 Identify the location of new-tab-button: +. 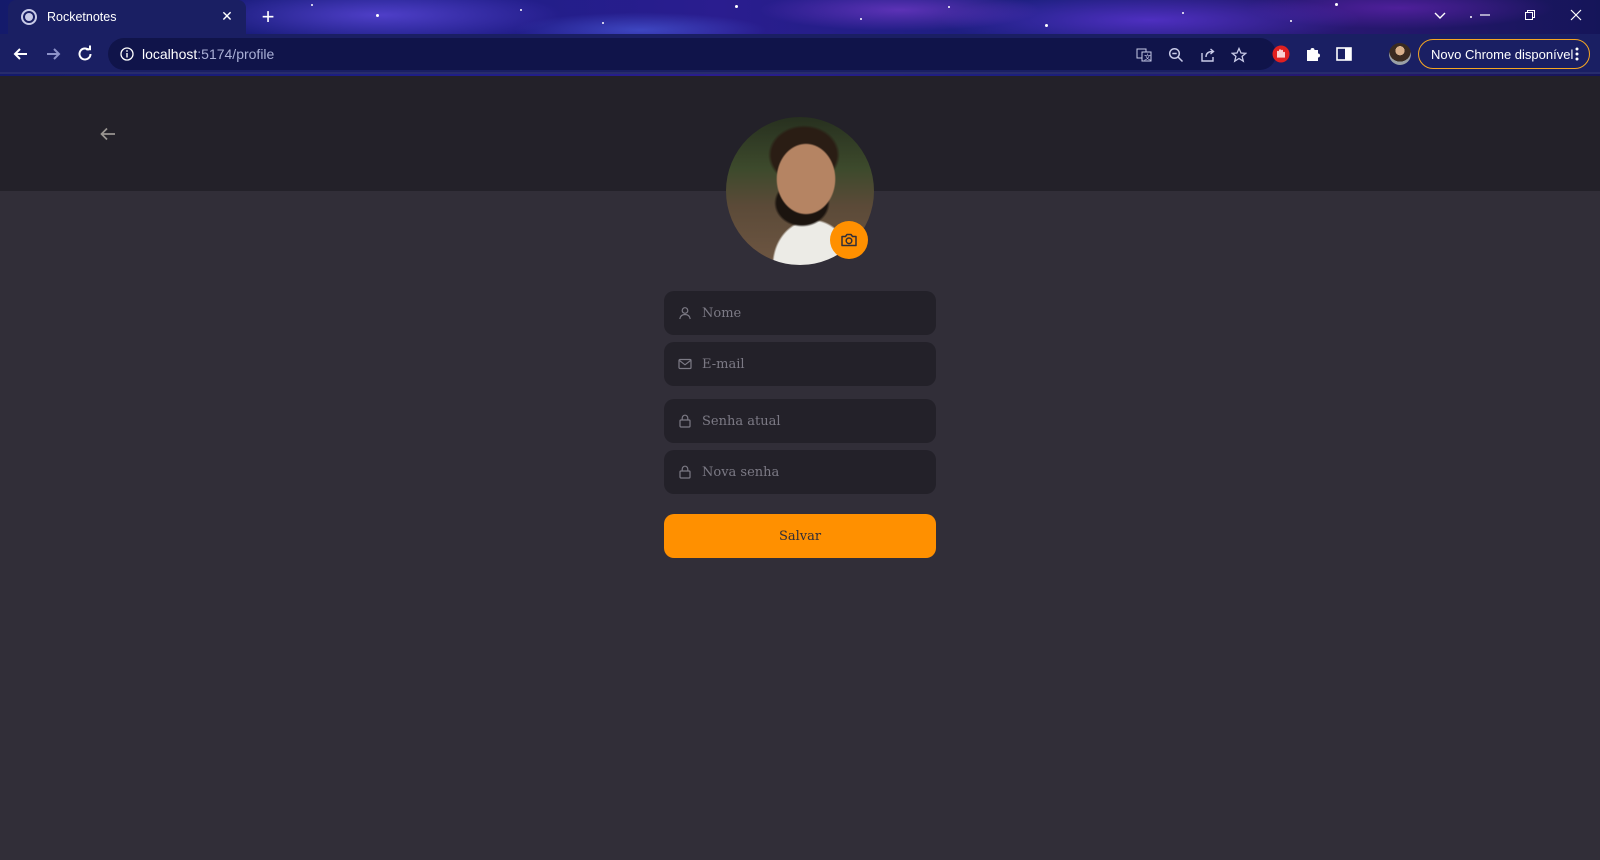
(268, 18).